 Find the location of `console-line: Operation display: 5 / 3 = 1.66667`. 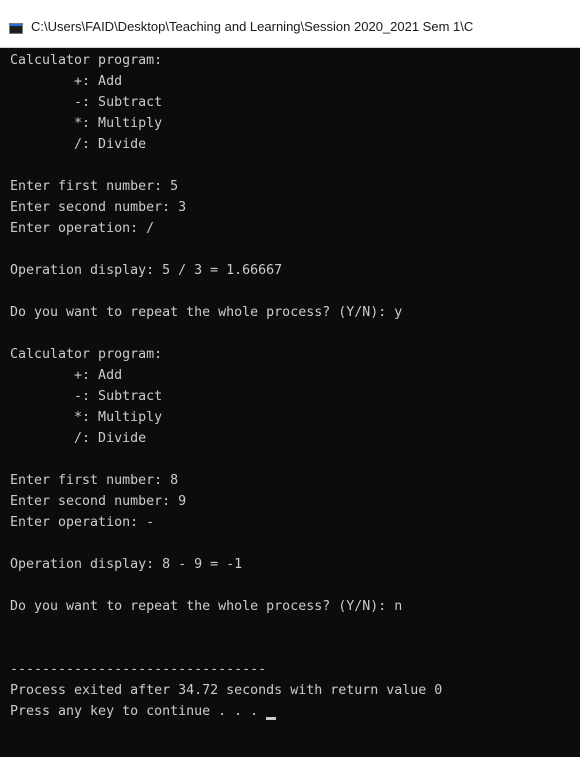

console-line: Operation display: 5 / 3 = 1.66667 is located at coordinates (146, 270).